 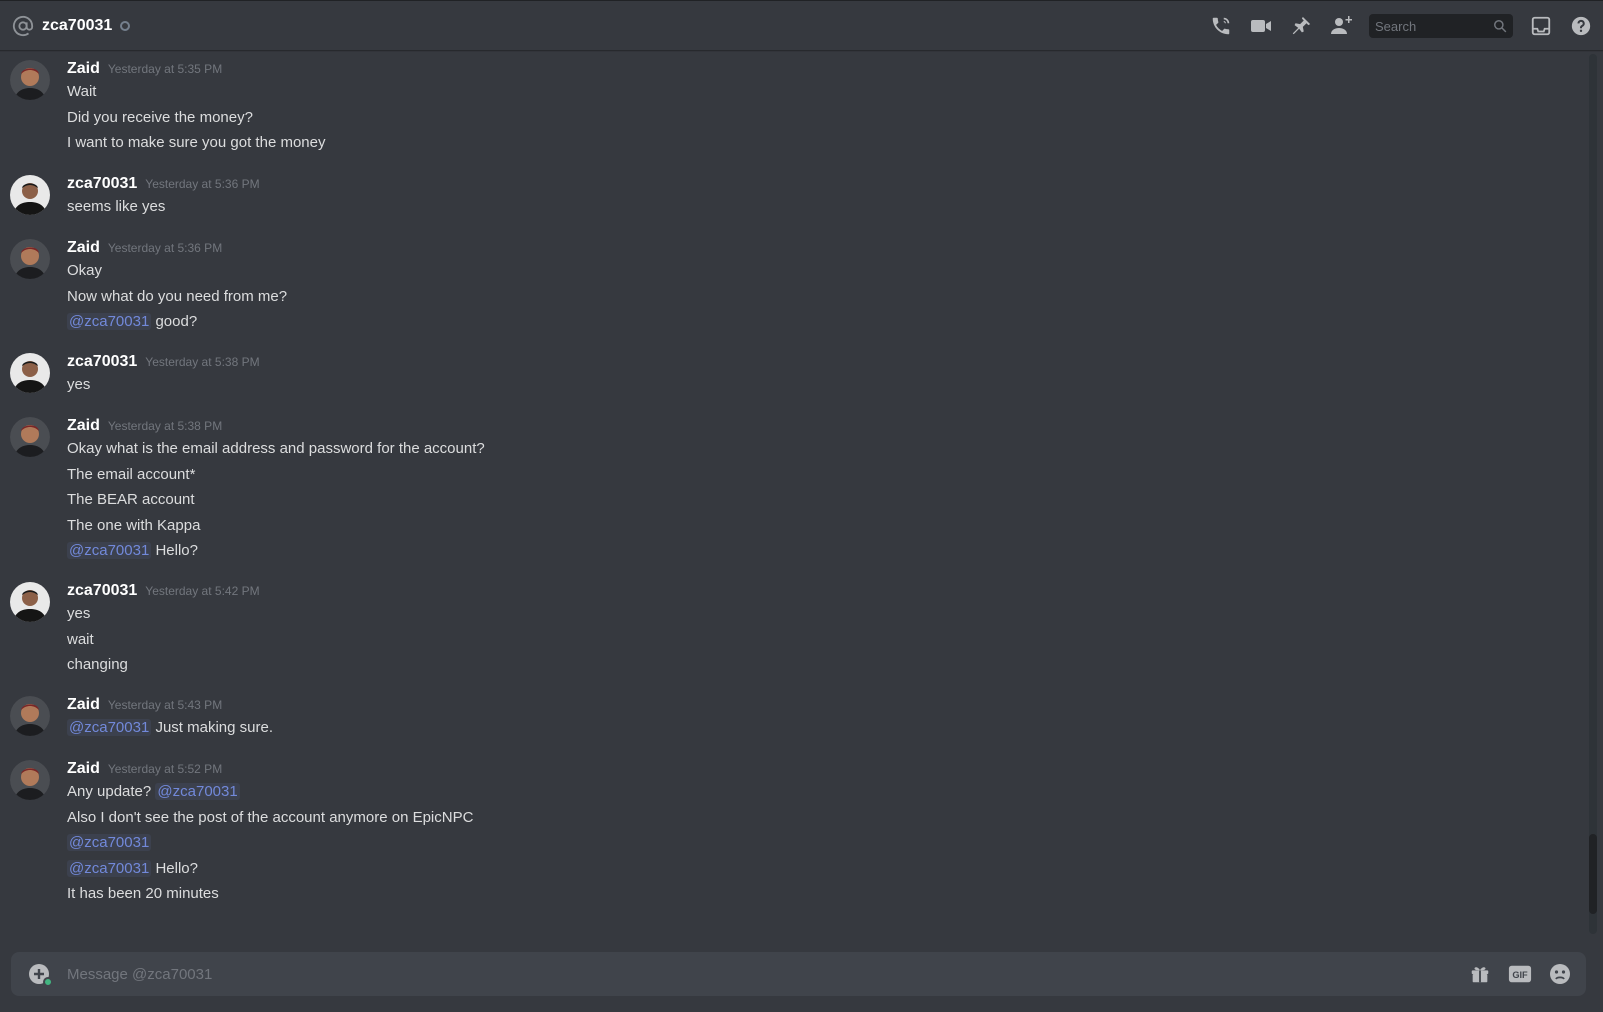 I want to click on message-input, so click(x=759, y=974).